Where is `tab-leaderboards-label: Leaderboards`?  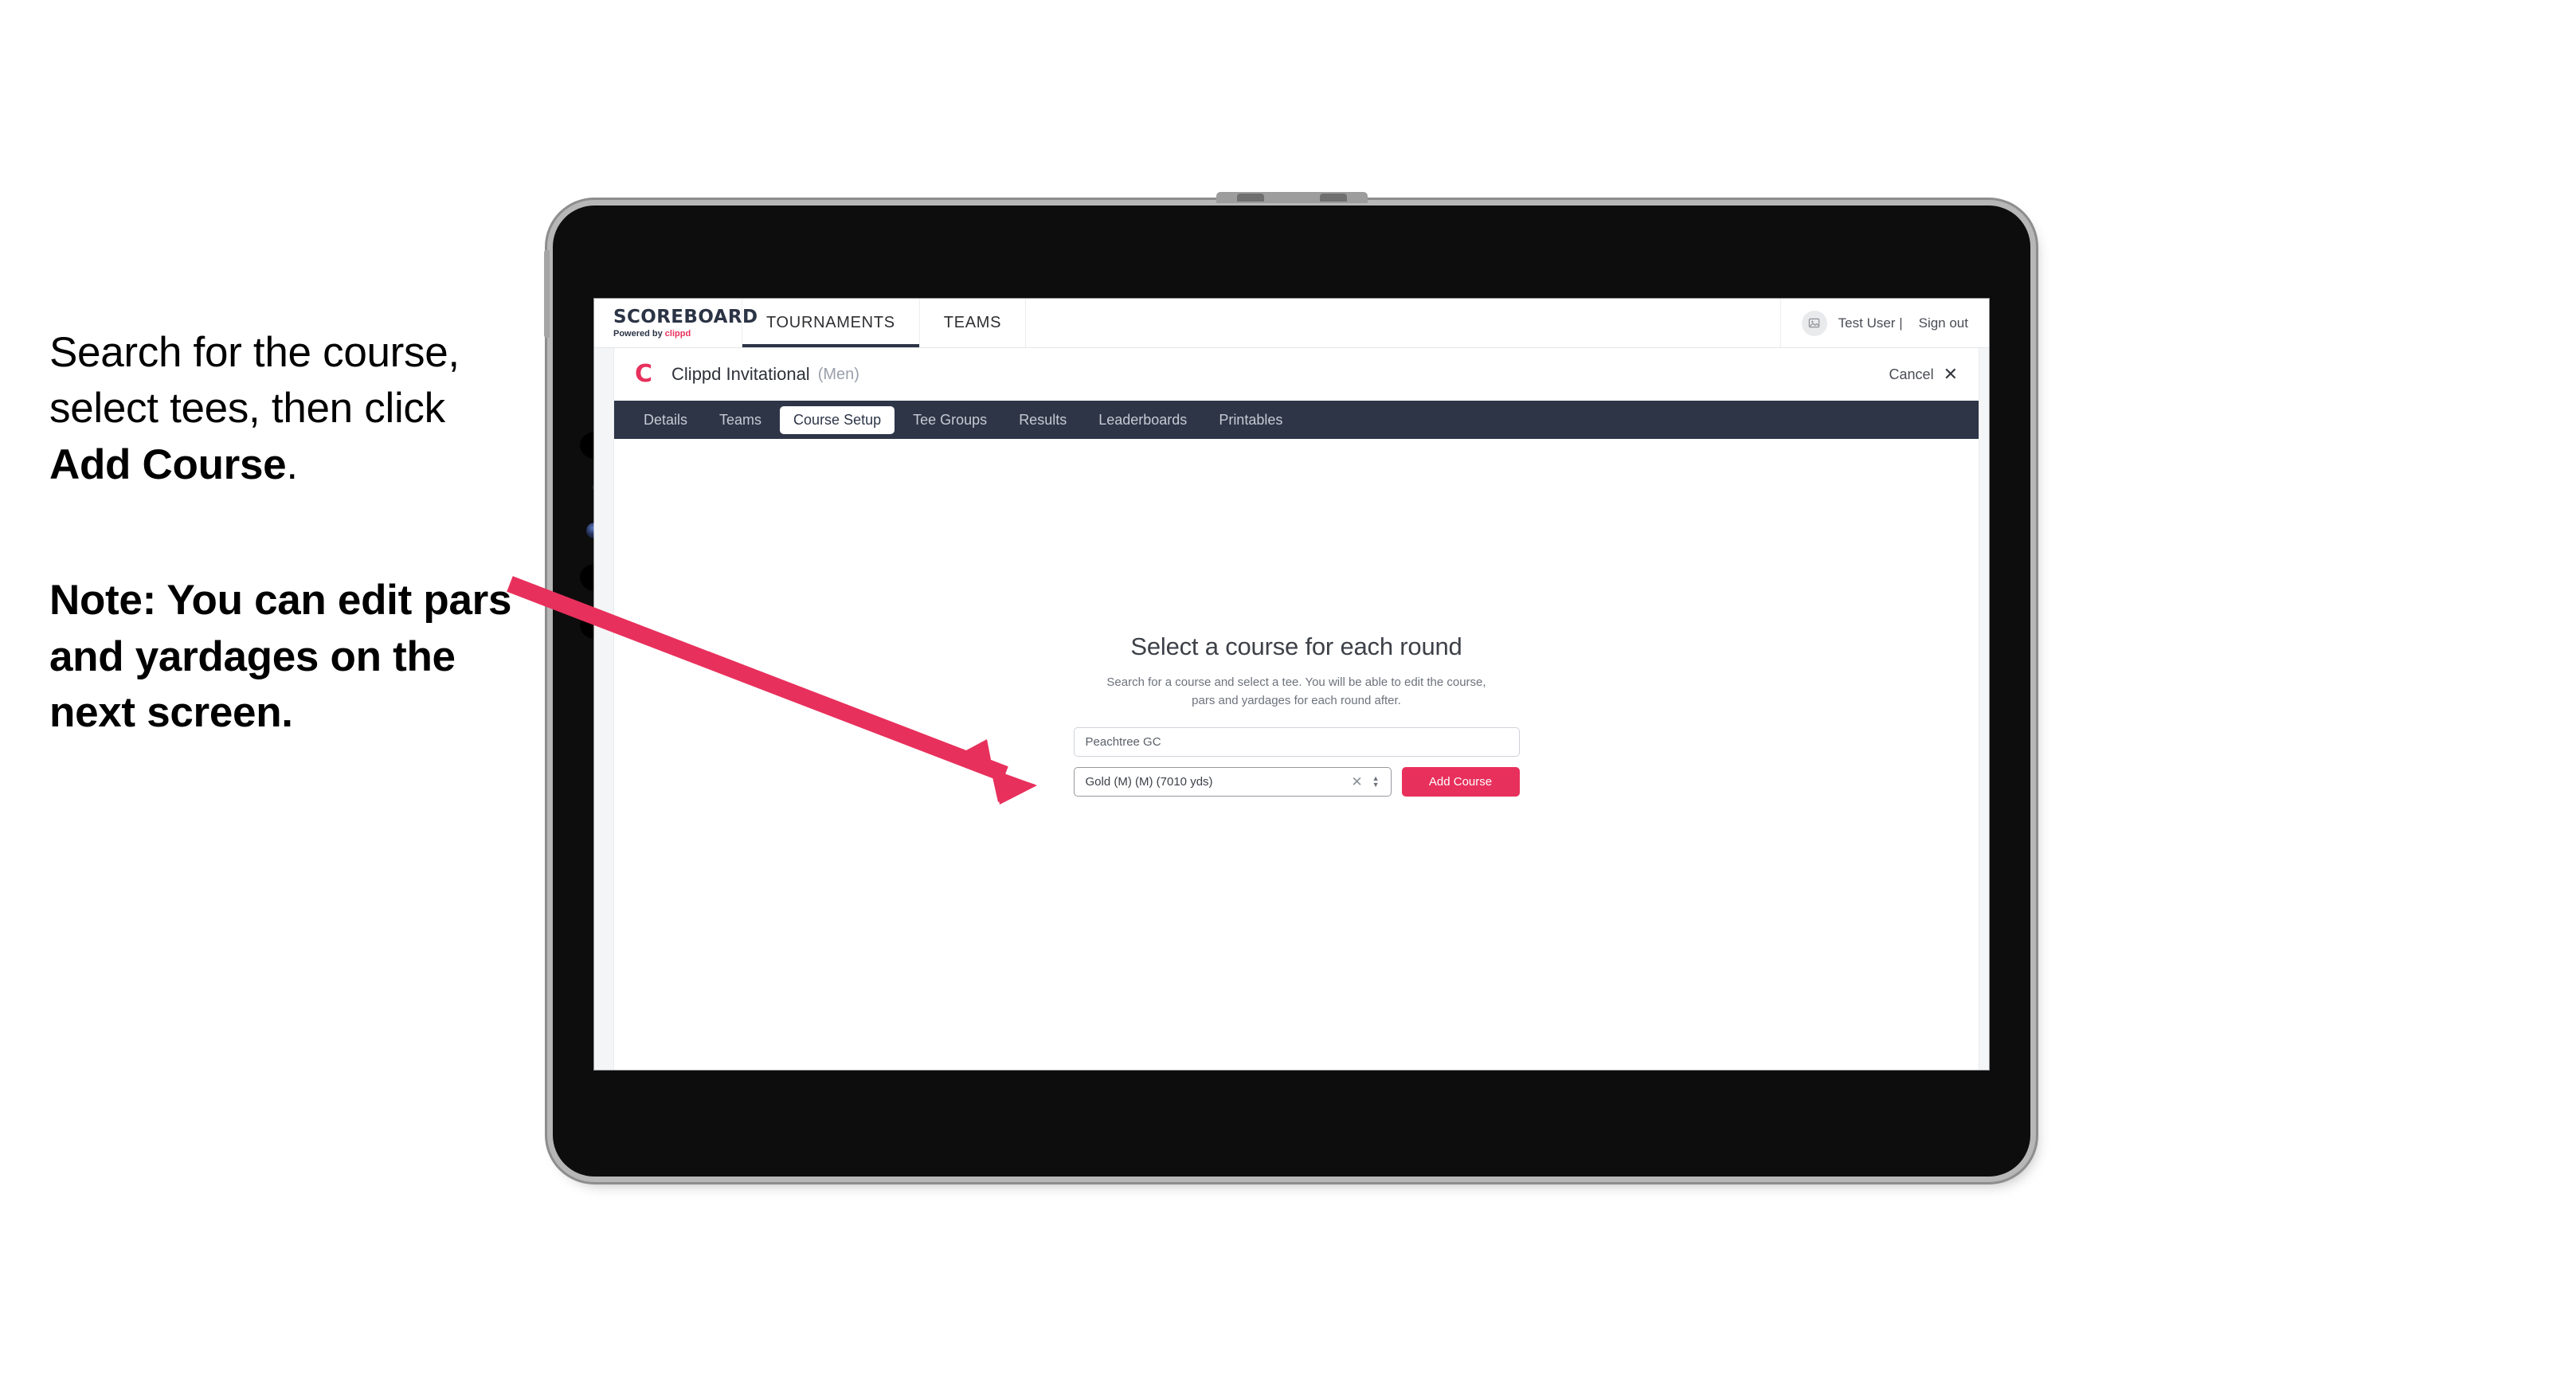 tab-leaderboards-label: Leaderboards is located at coordinates (1143, 419).